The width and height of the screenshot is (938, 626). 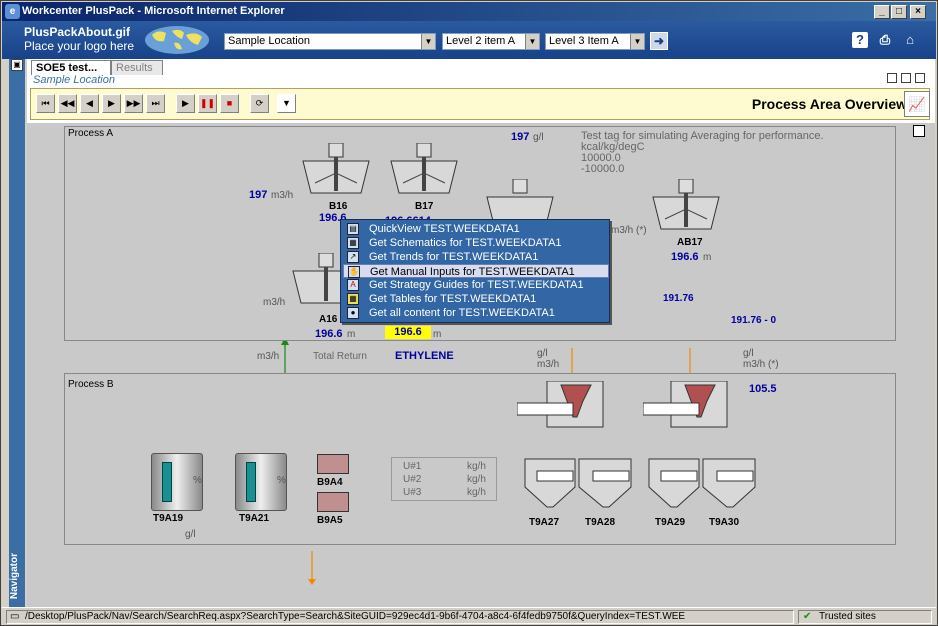 I want to click on menu-item-tables: ▦ Get Tables for TEST.WEEKDATA1, so click(x=476, y=299).